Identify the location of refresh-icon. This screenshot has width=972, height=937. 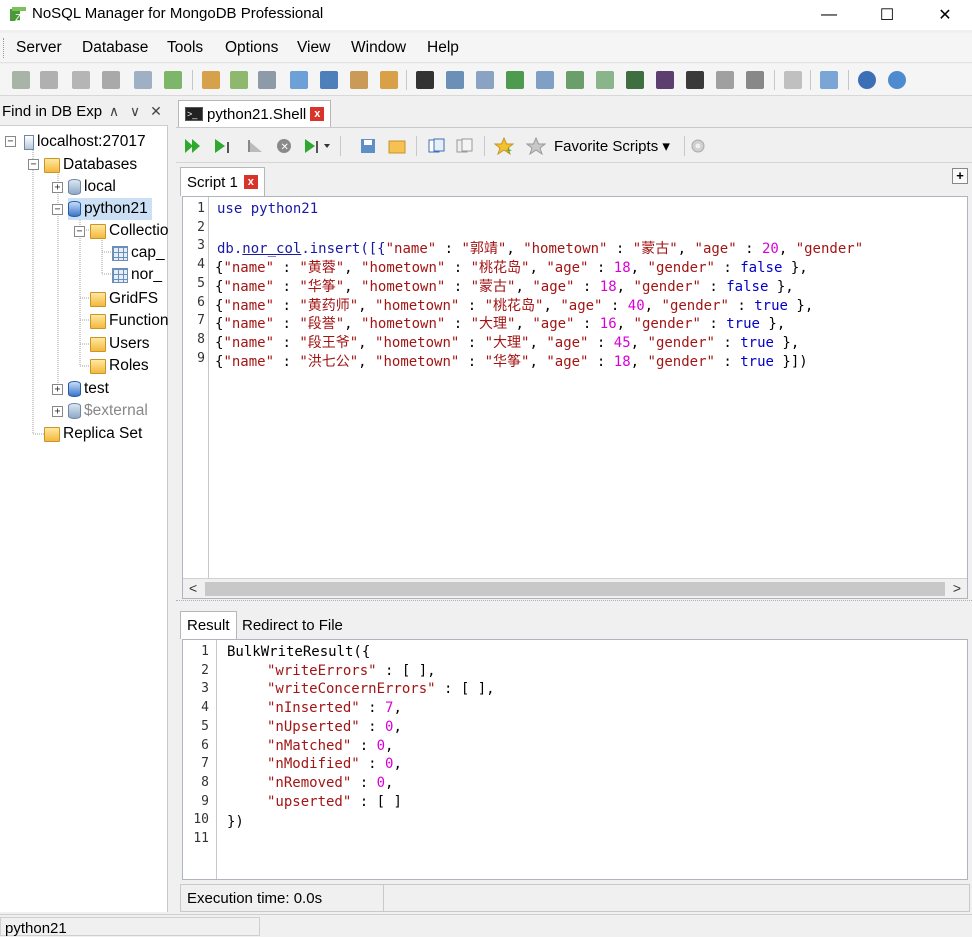
(173, 80).